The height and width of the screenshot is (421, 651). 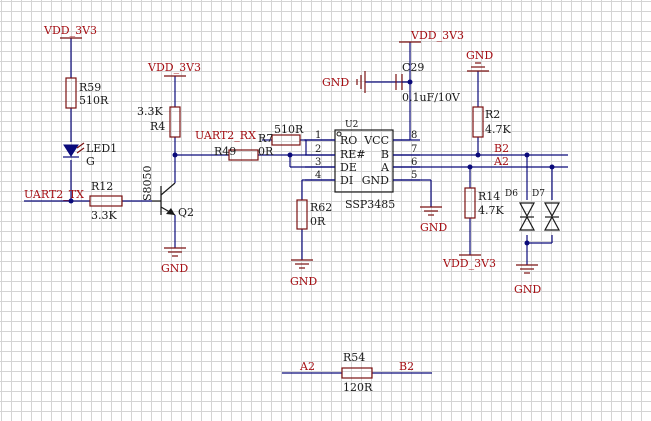 I want to click on resistor-r14: R14 4.7K, so click(x=484, y=203).